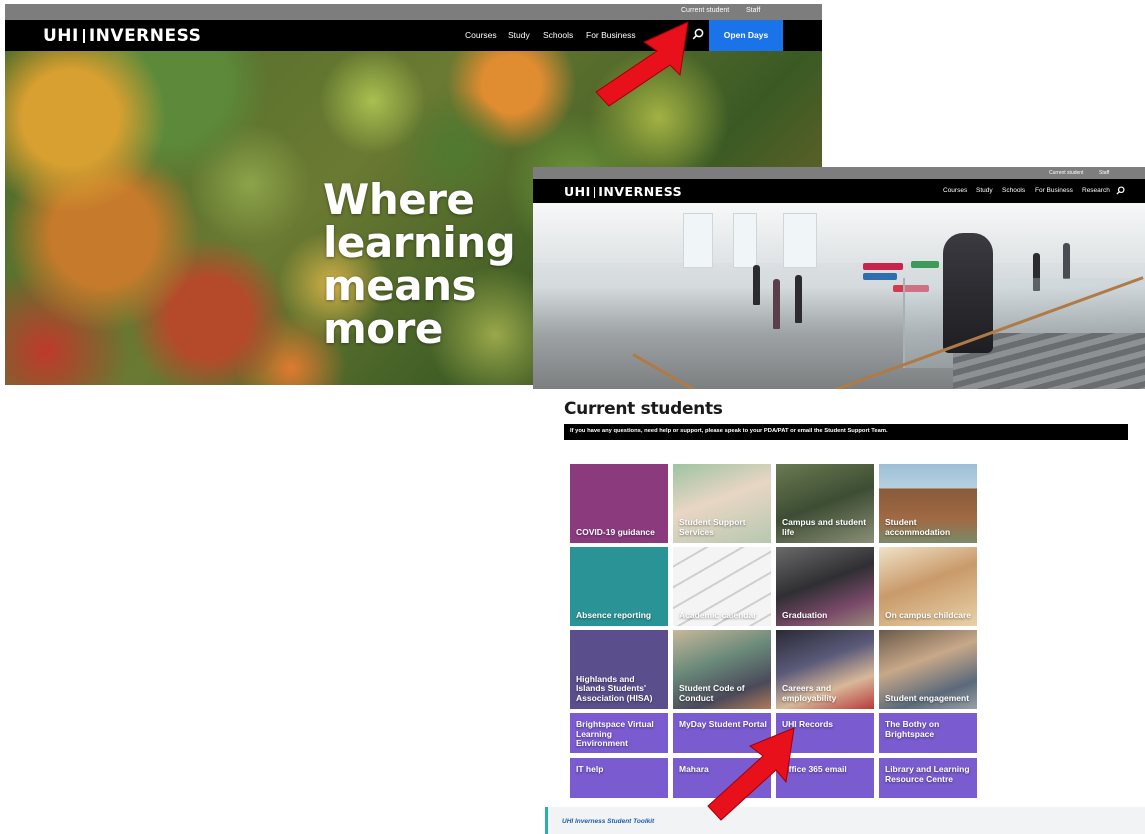  Describe the element at coordinates (400, 285) in the screenshot. I see `headline-line: means` at that location.